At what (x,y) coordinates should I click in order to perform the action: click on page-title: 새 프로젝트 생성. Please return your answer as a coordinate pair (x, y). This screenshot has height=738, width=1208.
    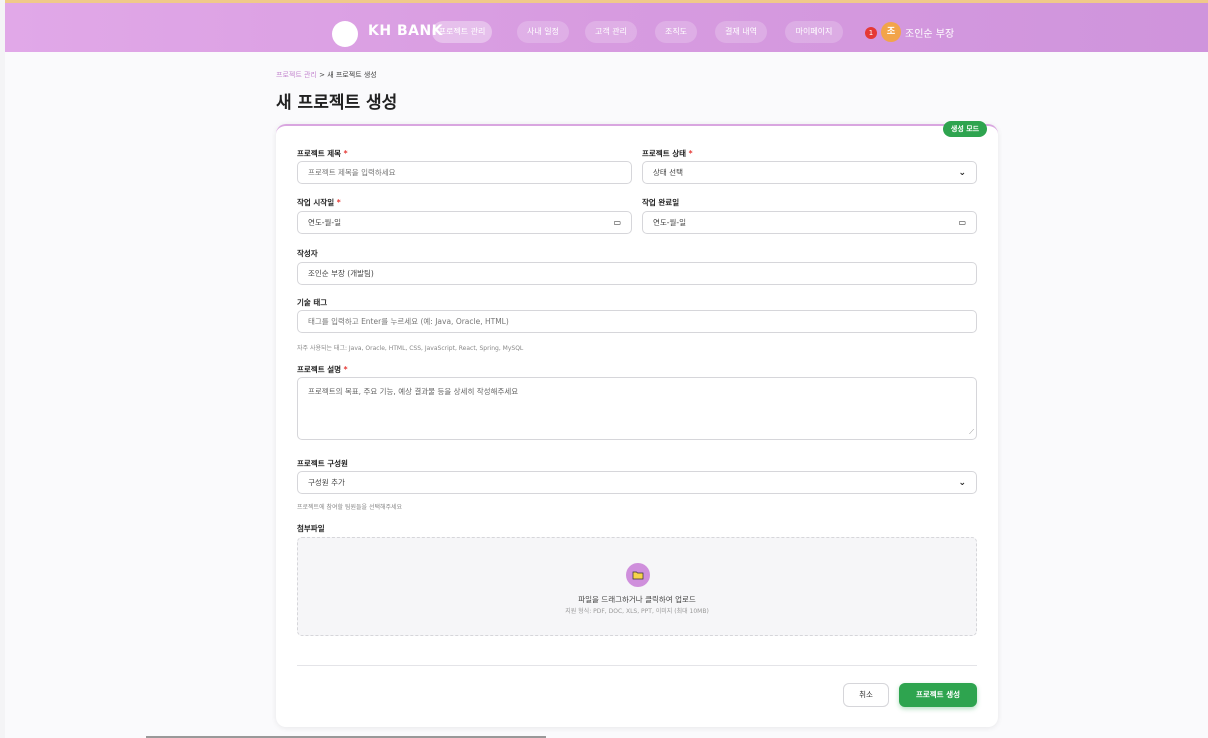
    Looking at the image, I should click on (337, 103).